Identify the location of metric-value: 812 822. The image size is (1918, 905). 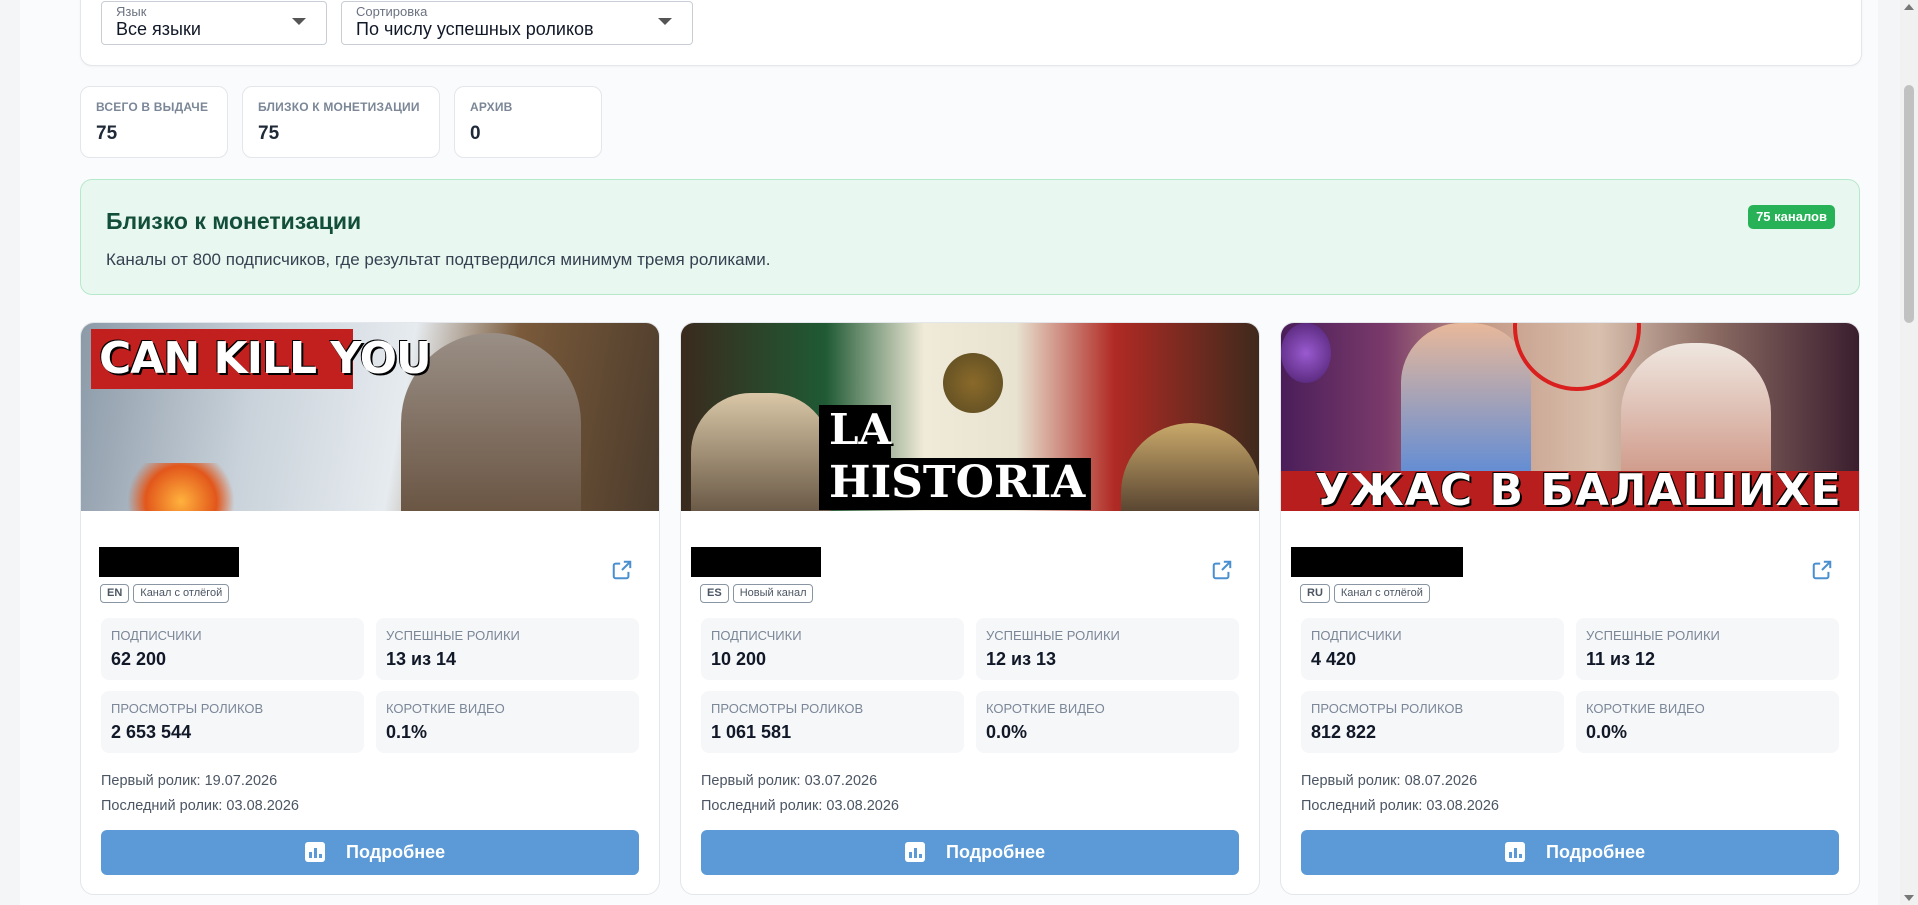
(1344, 732).